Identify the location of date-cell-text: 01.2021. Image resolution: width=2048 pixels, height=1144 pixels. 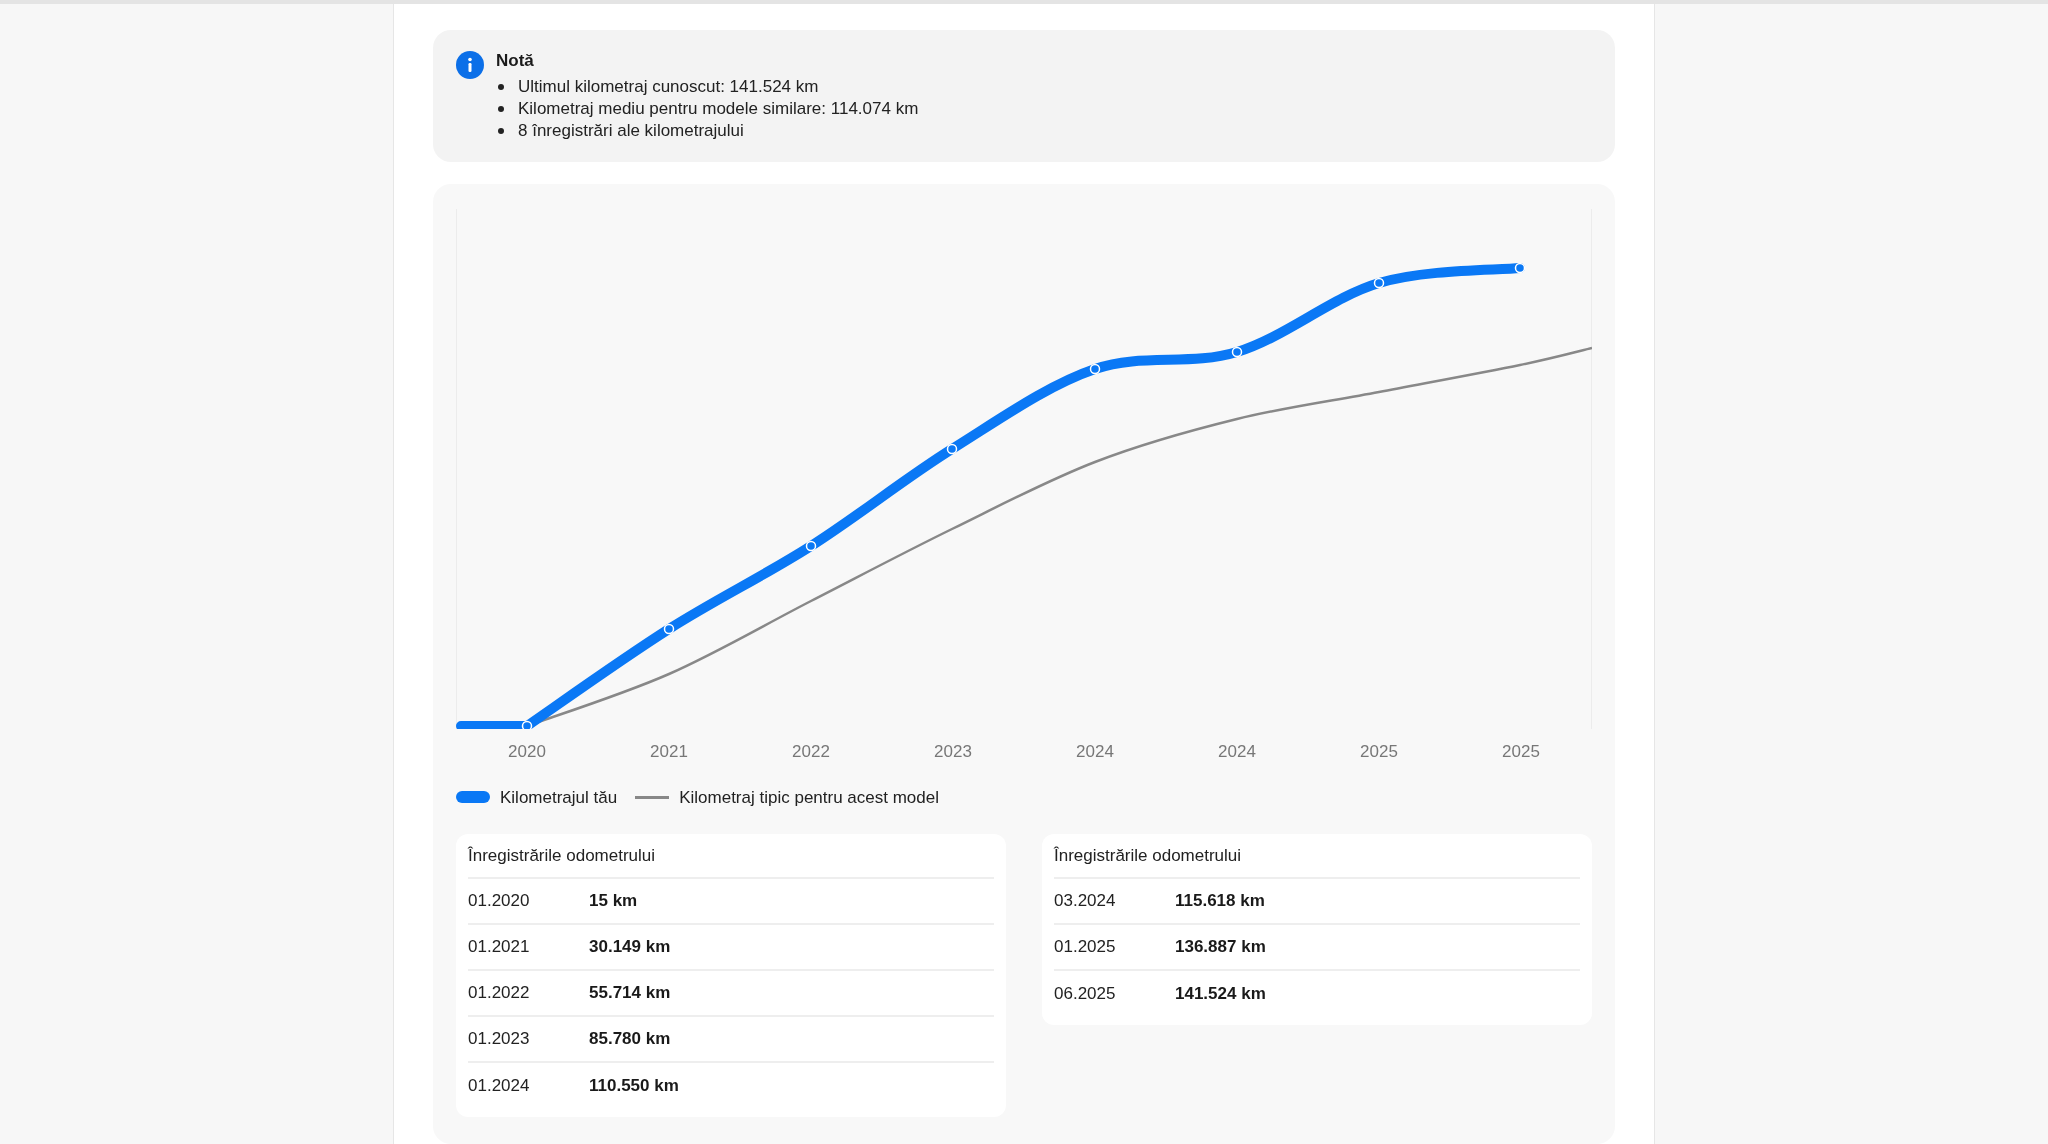
(499, 947).